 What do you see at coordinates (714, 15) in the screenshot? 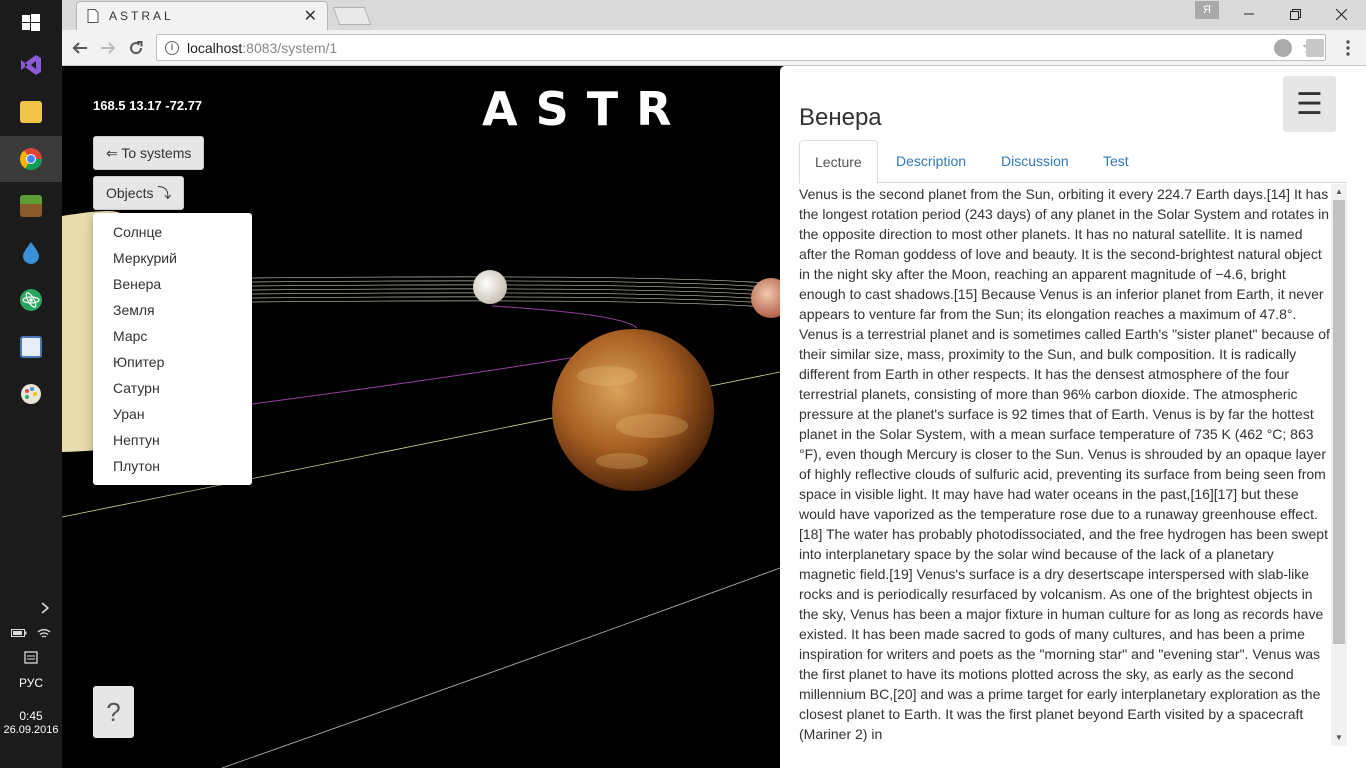
I see `browser-tab-strip: ASTRAL ✕ Я` at bounding box center [714, 15].